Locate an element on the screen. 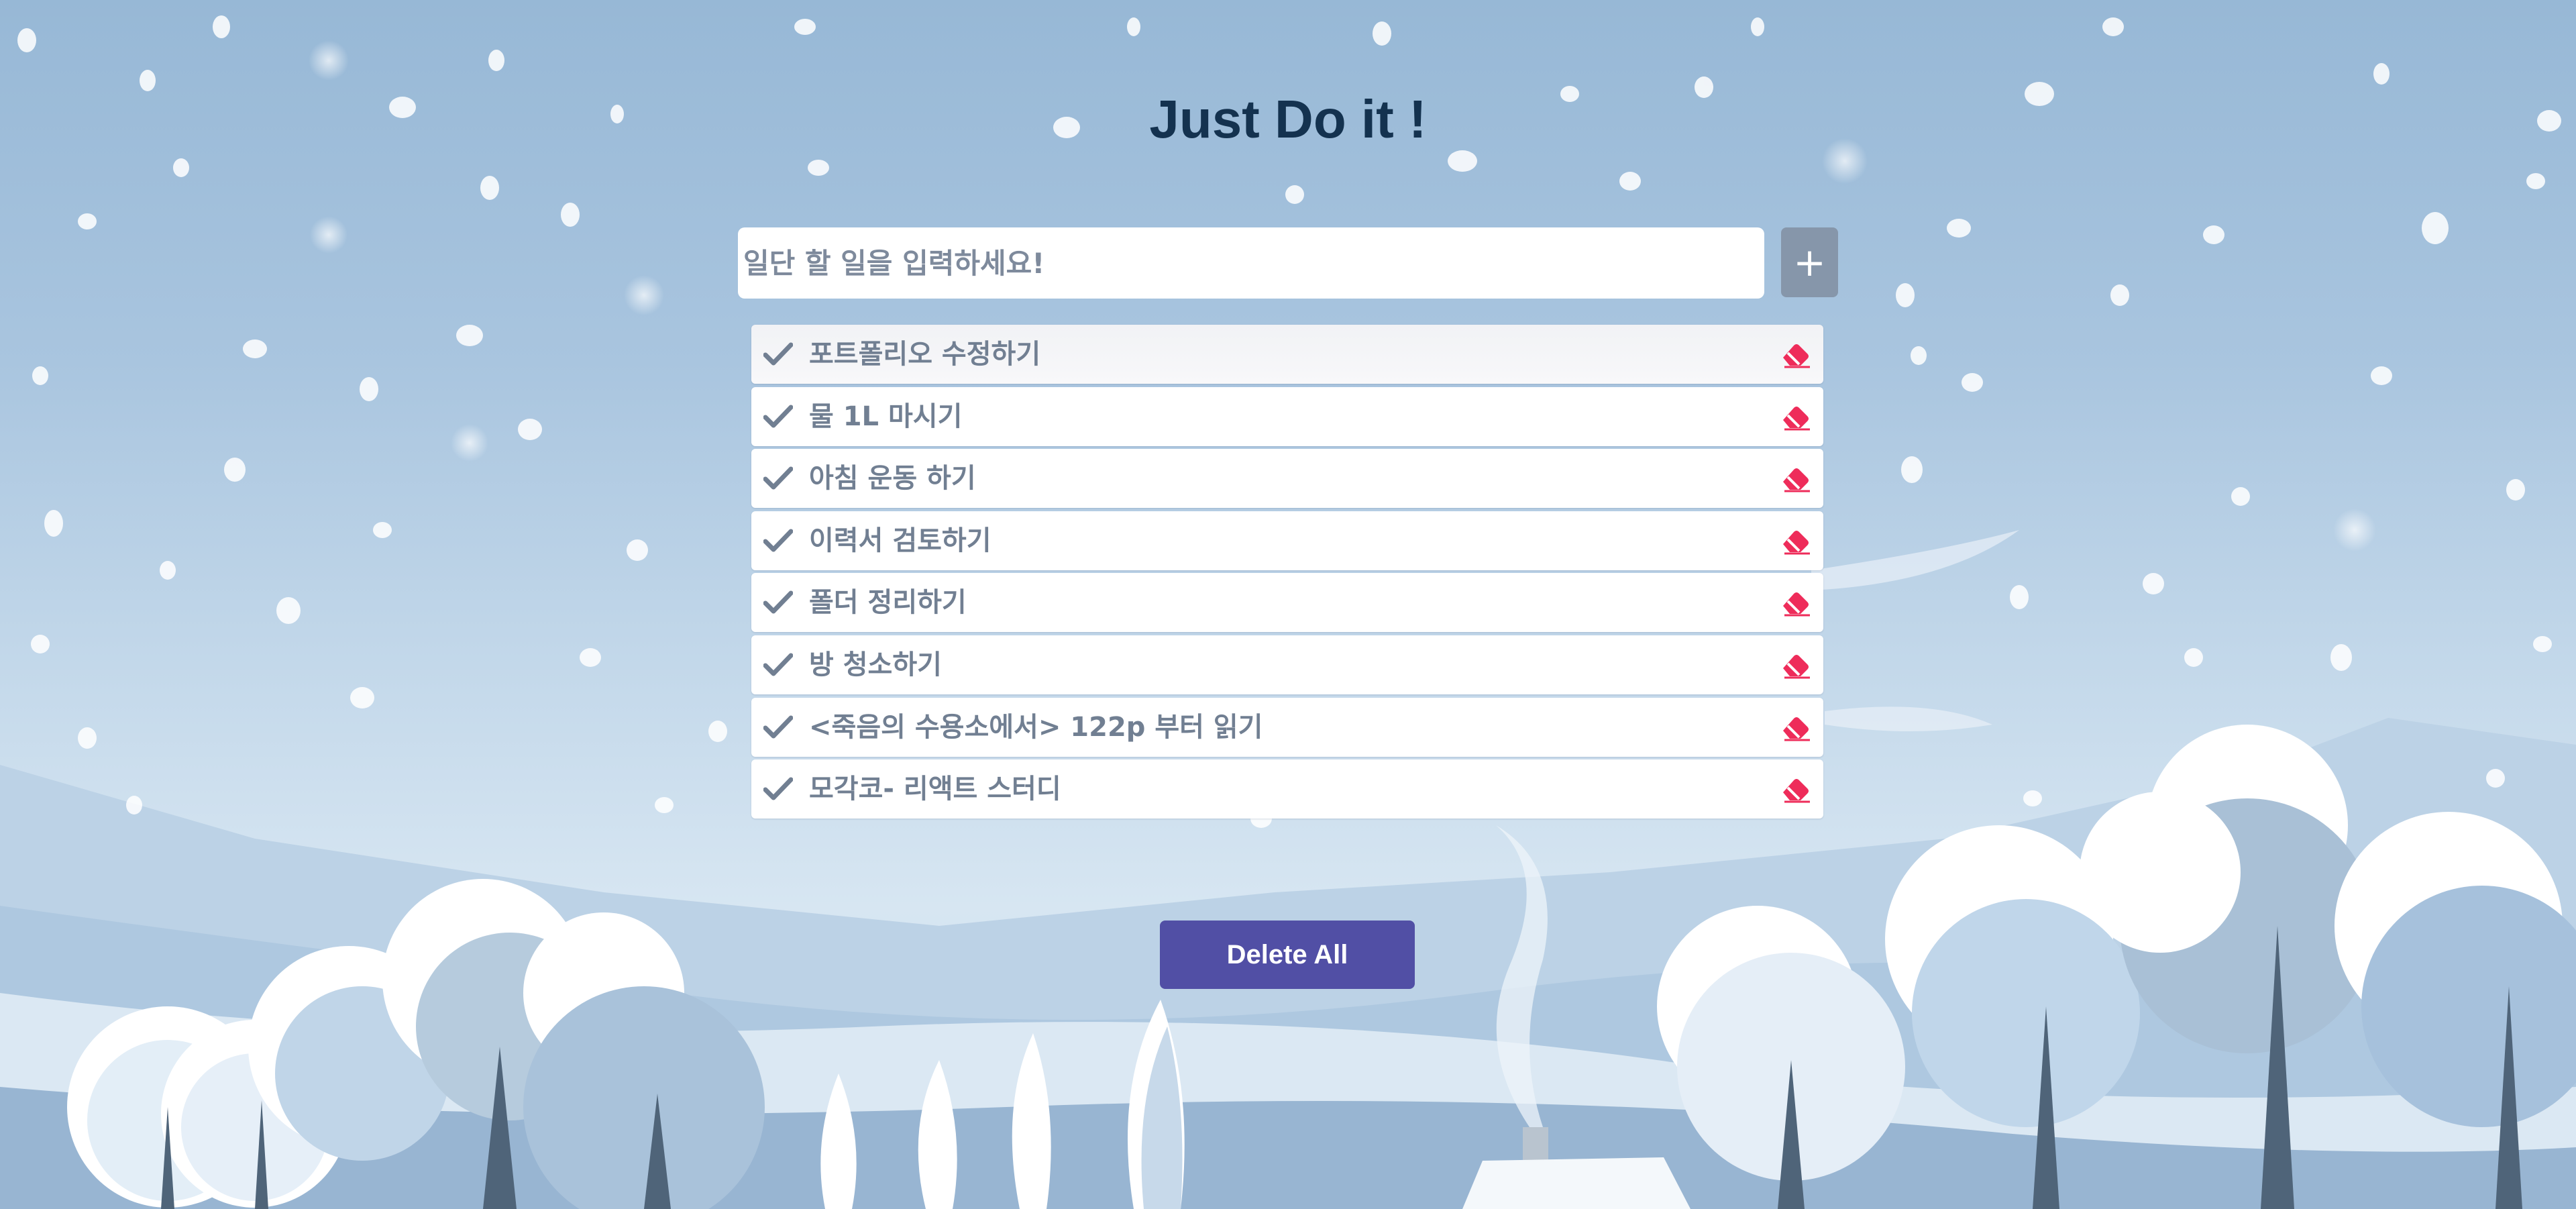  todo-item-text: 물 1L 마시기 is located at coordinates (886, 416).